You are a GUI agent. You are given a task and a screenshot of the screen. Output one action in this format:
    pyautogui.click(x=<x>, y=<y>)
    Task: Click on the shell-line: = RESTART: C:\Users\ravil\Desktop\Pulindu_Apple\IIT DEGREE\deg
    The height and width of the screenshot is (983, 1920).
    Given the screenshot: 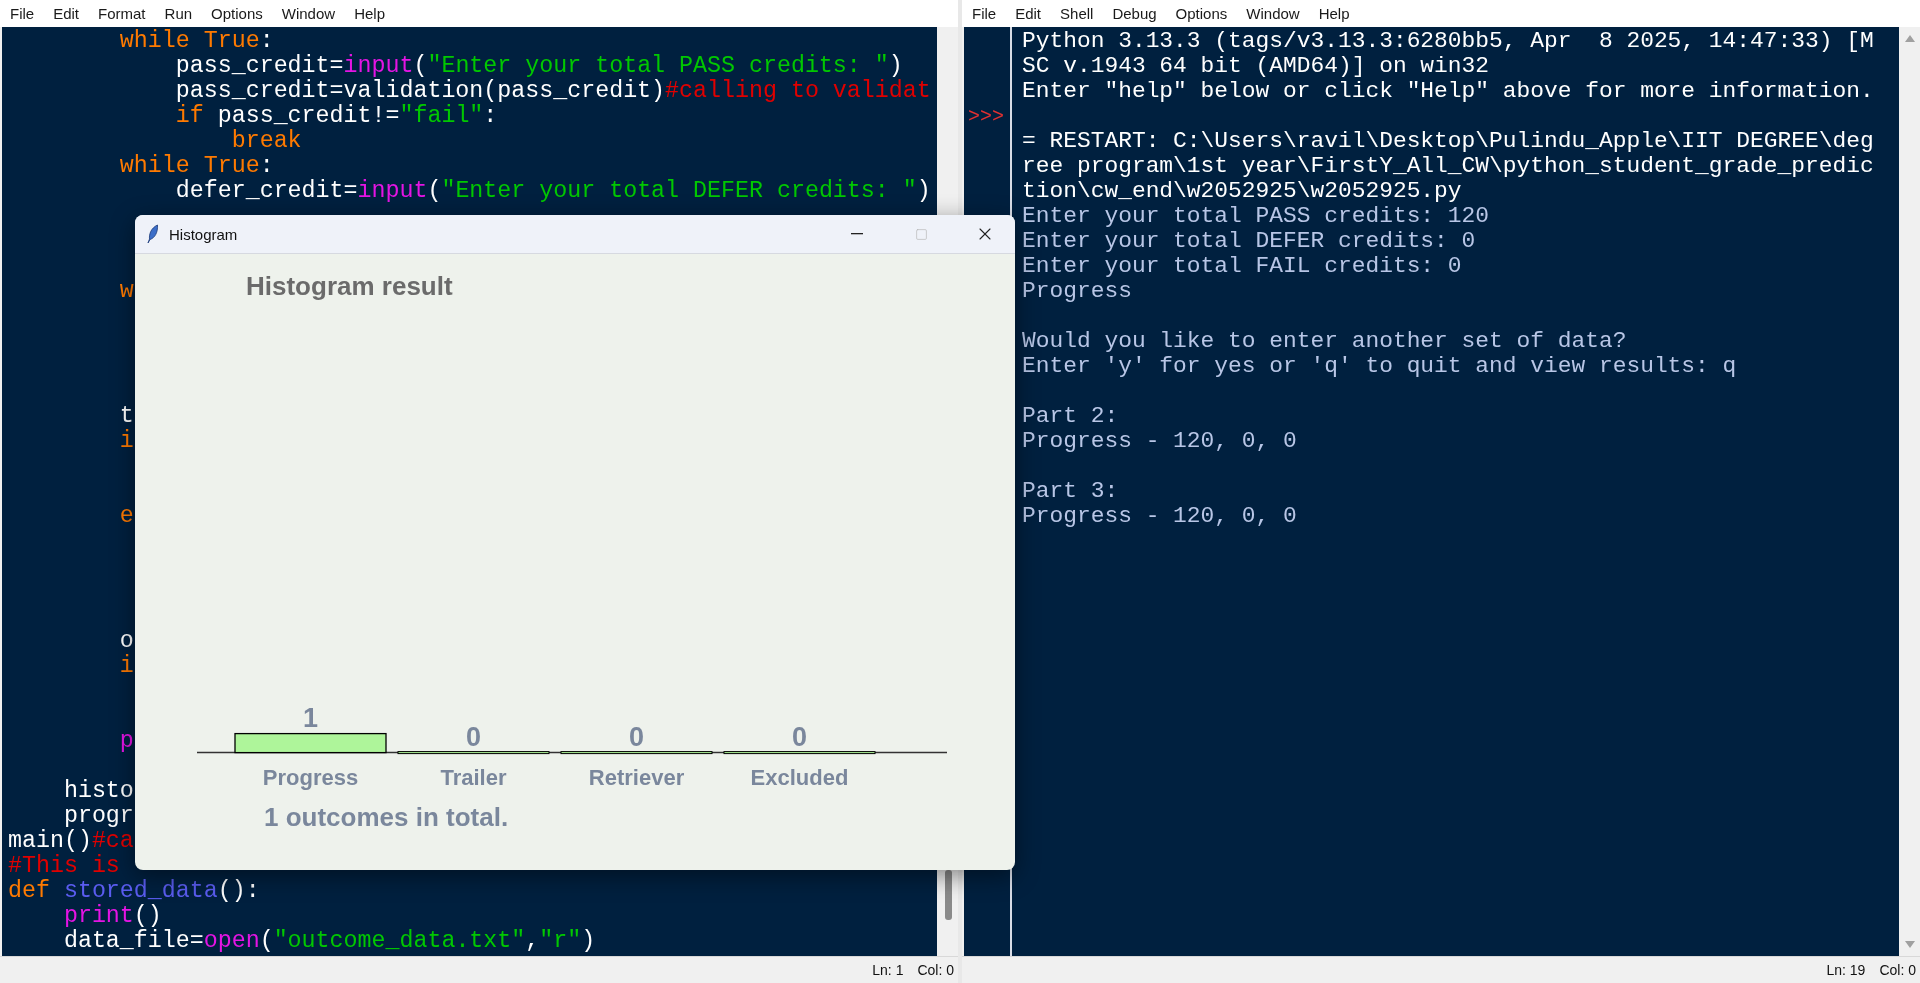 What is the action you would take?
    pyautogui.click(x=1448, y=141)
    